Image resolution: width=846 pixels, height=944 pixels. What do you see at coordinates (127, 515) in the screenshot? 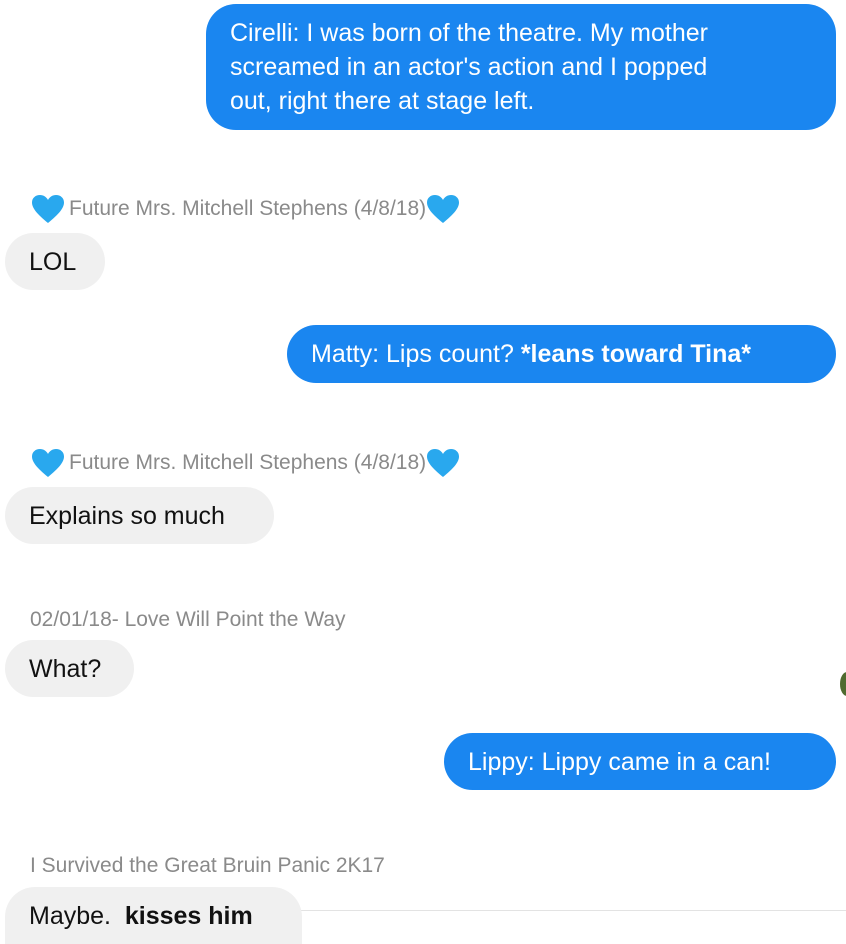
I see `message-text: Explains so much` at bounding box center [127, 515].